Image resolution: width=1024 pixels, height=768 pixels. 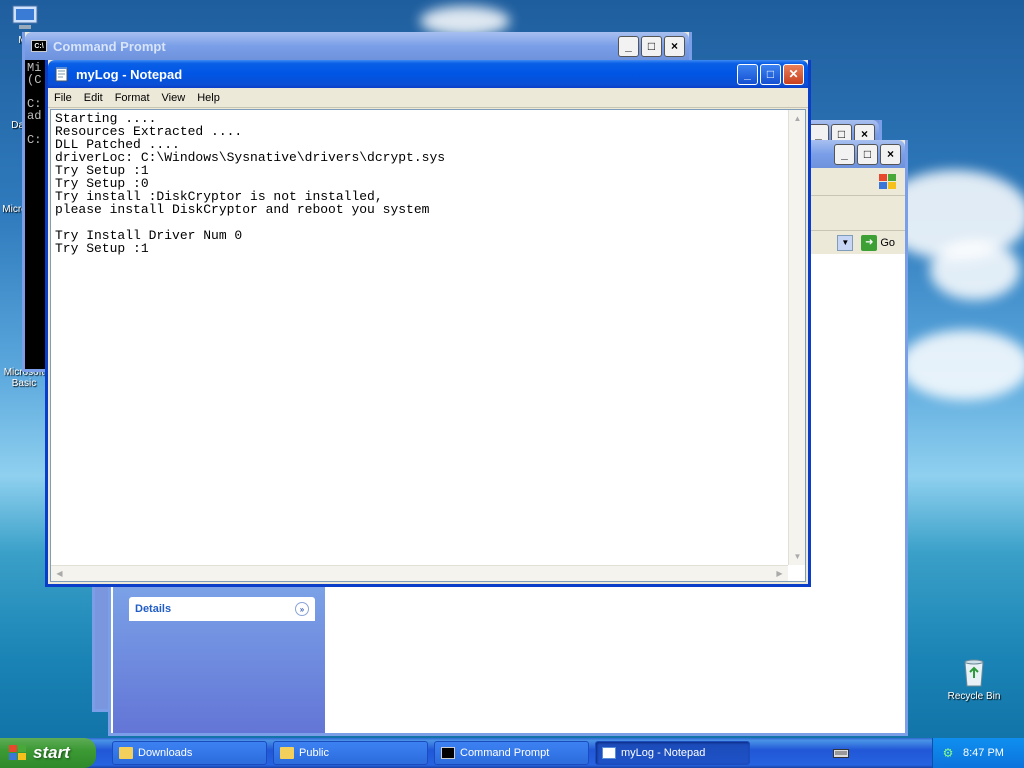 I want to click on taskbar-item-downloads: Downloads, so click(x=189, y=753).